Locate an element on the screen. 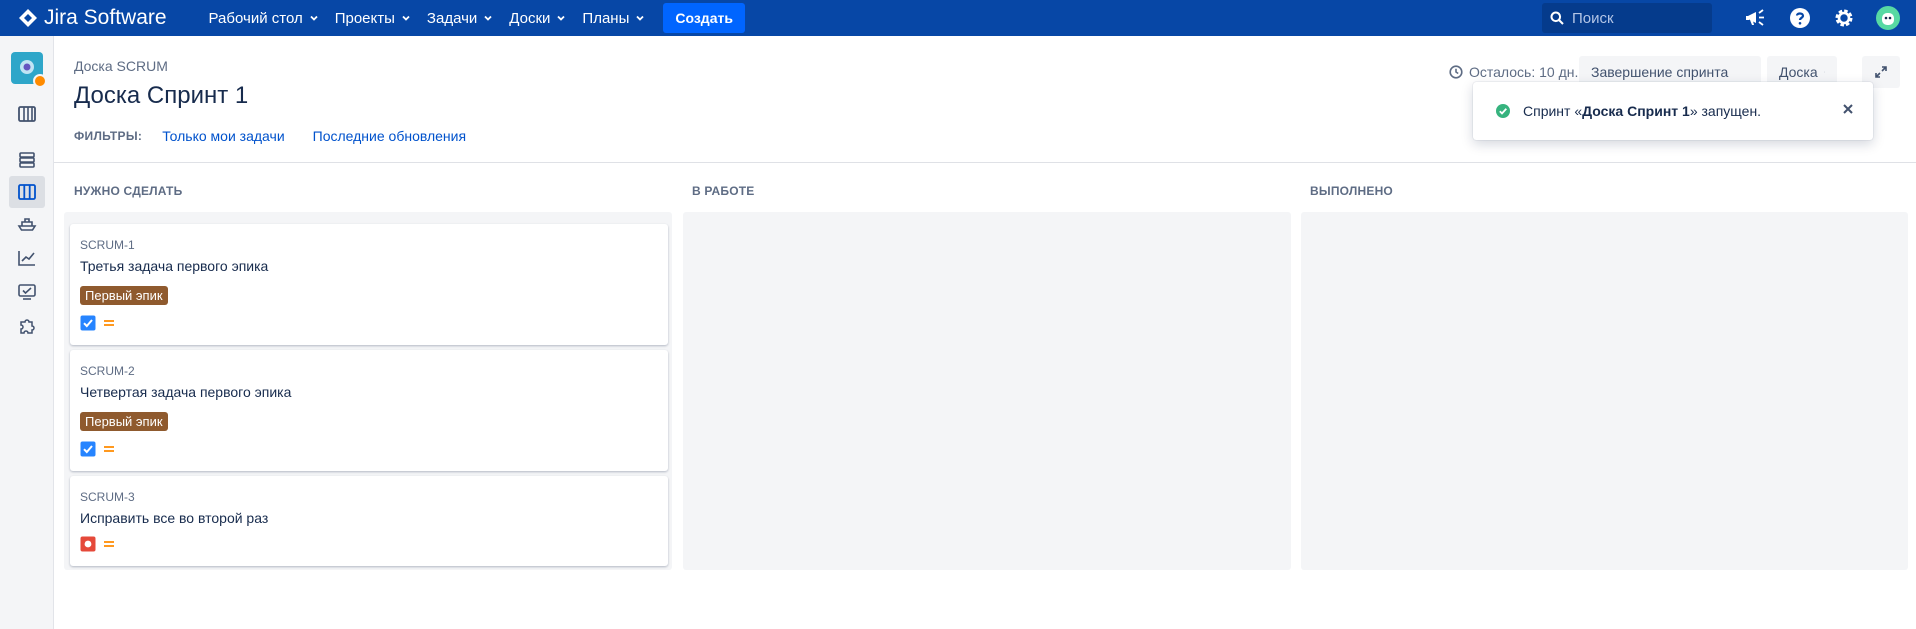  top-right-tools is located at coordinates (1729, 18).